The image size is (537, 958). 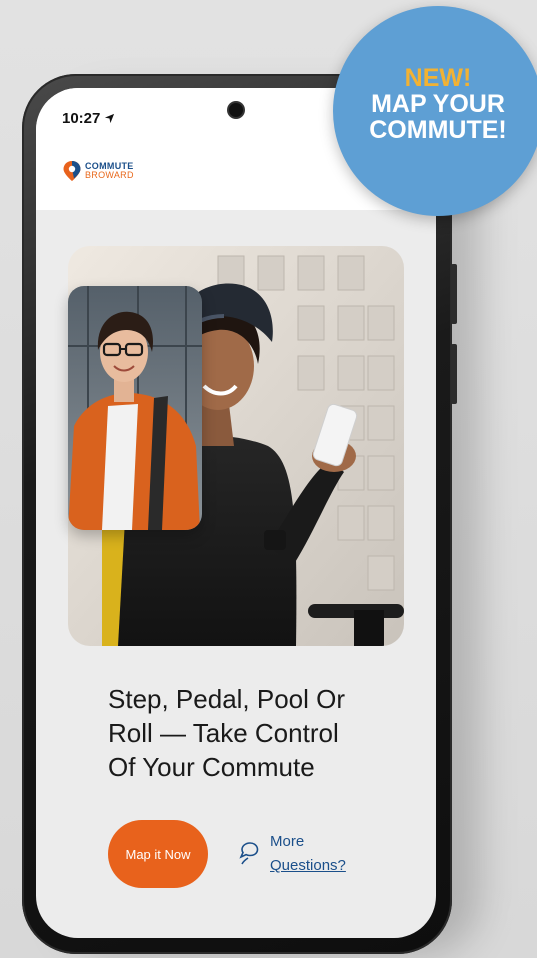 I want to click on phone-power-button, so click(x=454, y=374).